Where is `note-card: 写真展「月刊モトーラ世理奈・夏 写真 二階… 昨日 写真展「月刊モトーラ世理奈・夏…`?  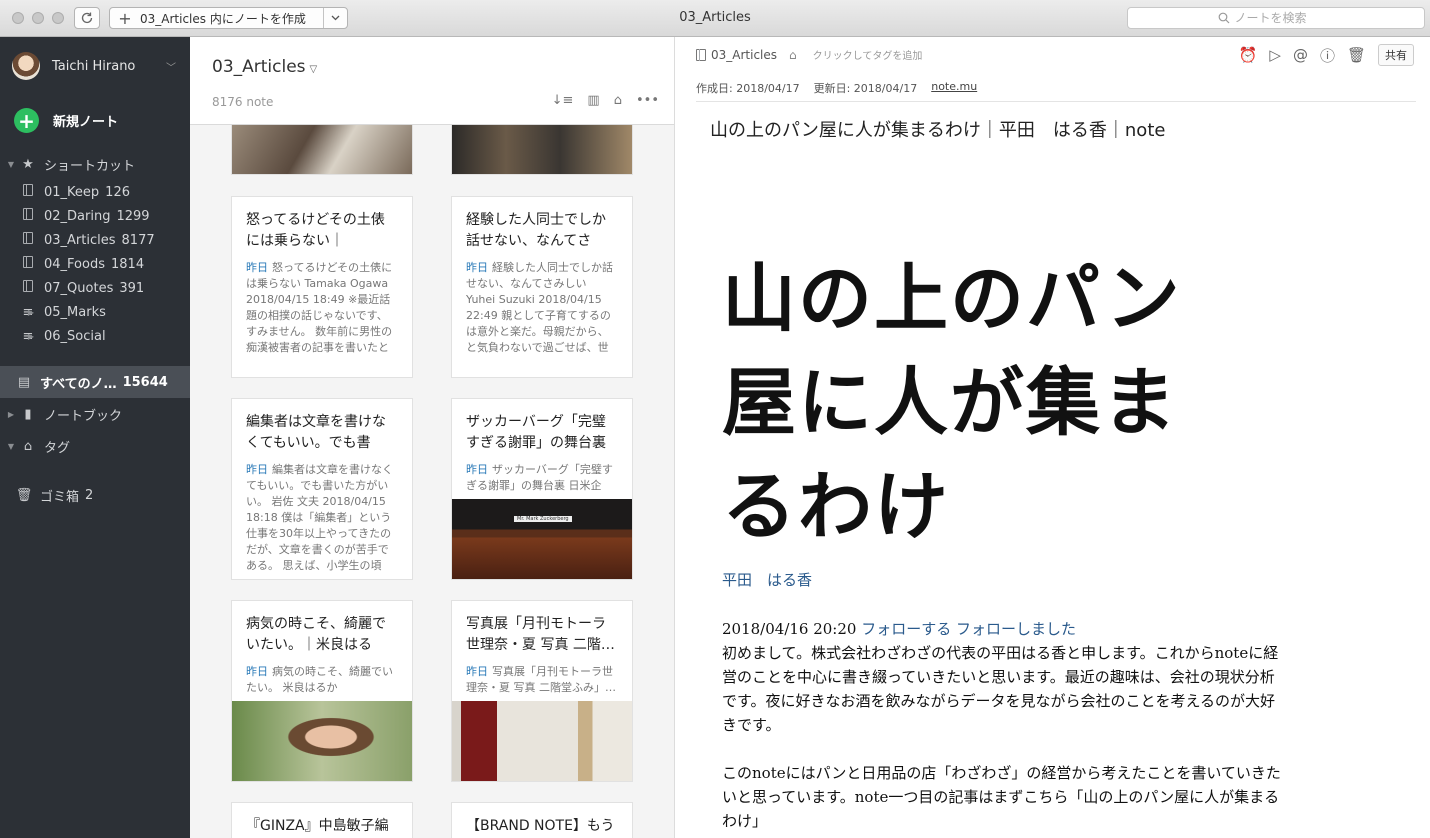
note-card: 写真展「月刊モトーラ世理奈・夏 写真 二階… 昨日 写真展「月刊モトーラ世理奈・夏… is located at coordinates (542, 691).